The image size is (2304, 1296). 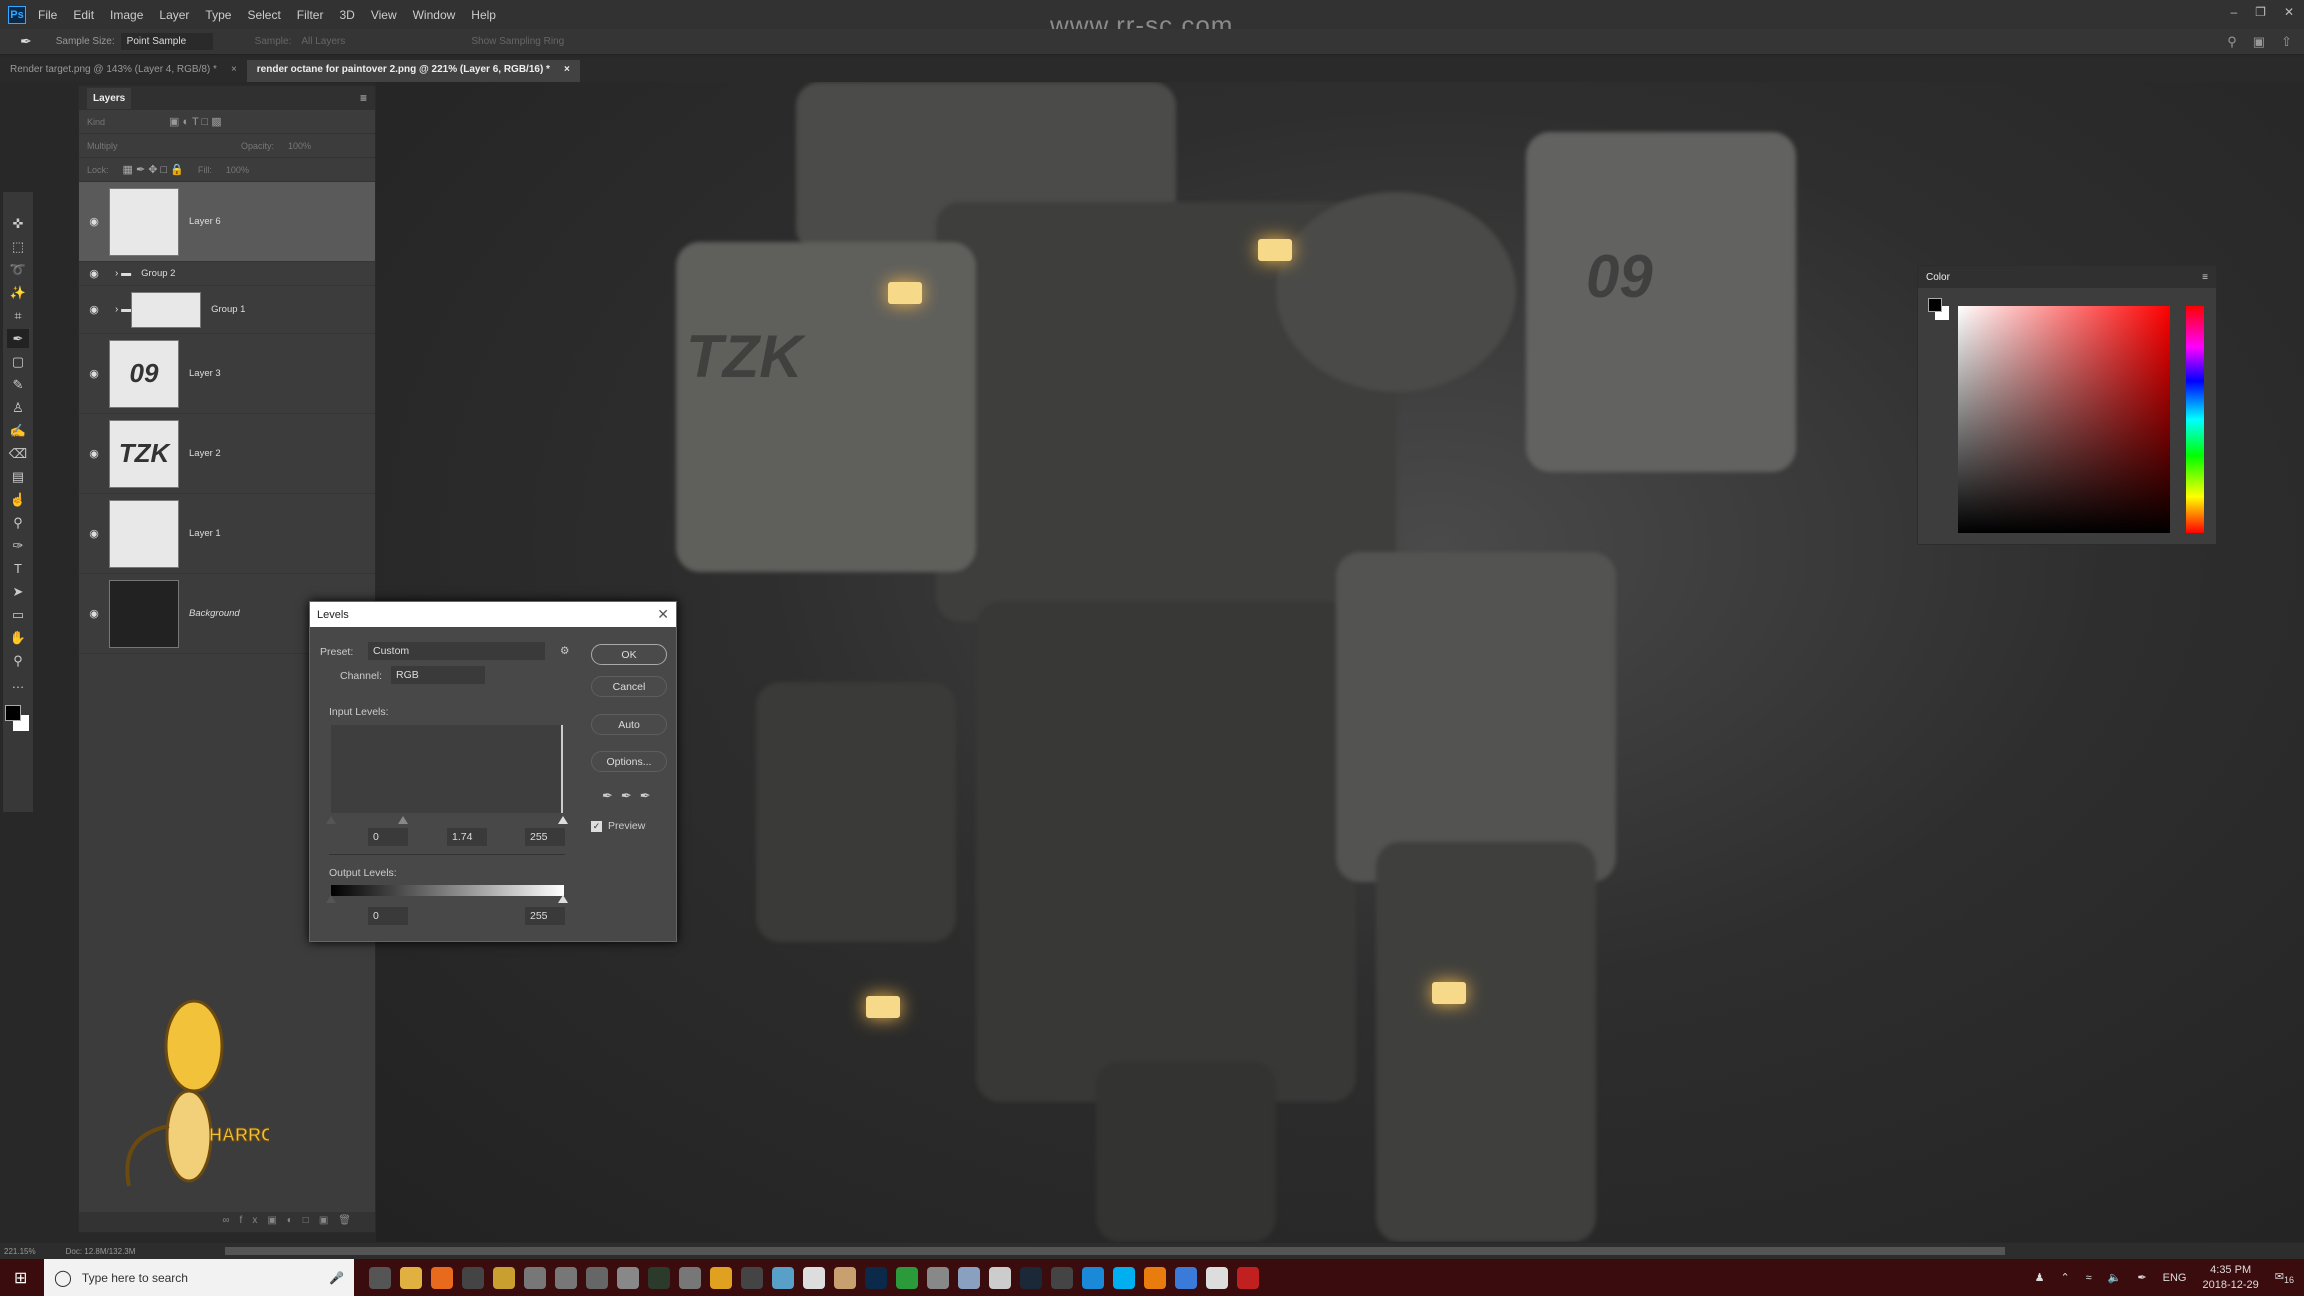 I want to click on wifi-icon: ≈, so click(x=2089, y=1278).